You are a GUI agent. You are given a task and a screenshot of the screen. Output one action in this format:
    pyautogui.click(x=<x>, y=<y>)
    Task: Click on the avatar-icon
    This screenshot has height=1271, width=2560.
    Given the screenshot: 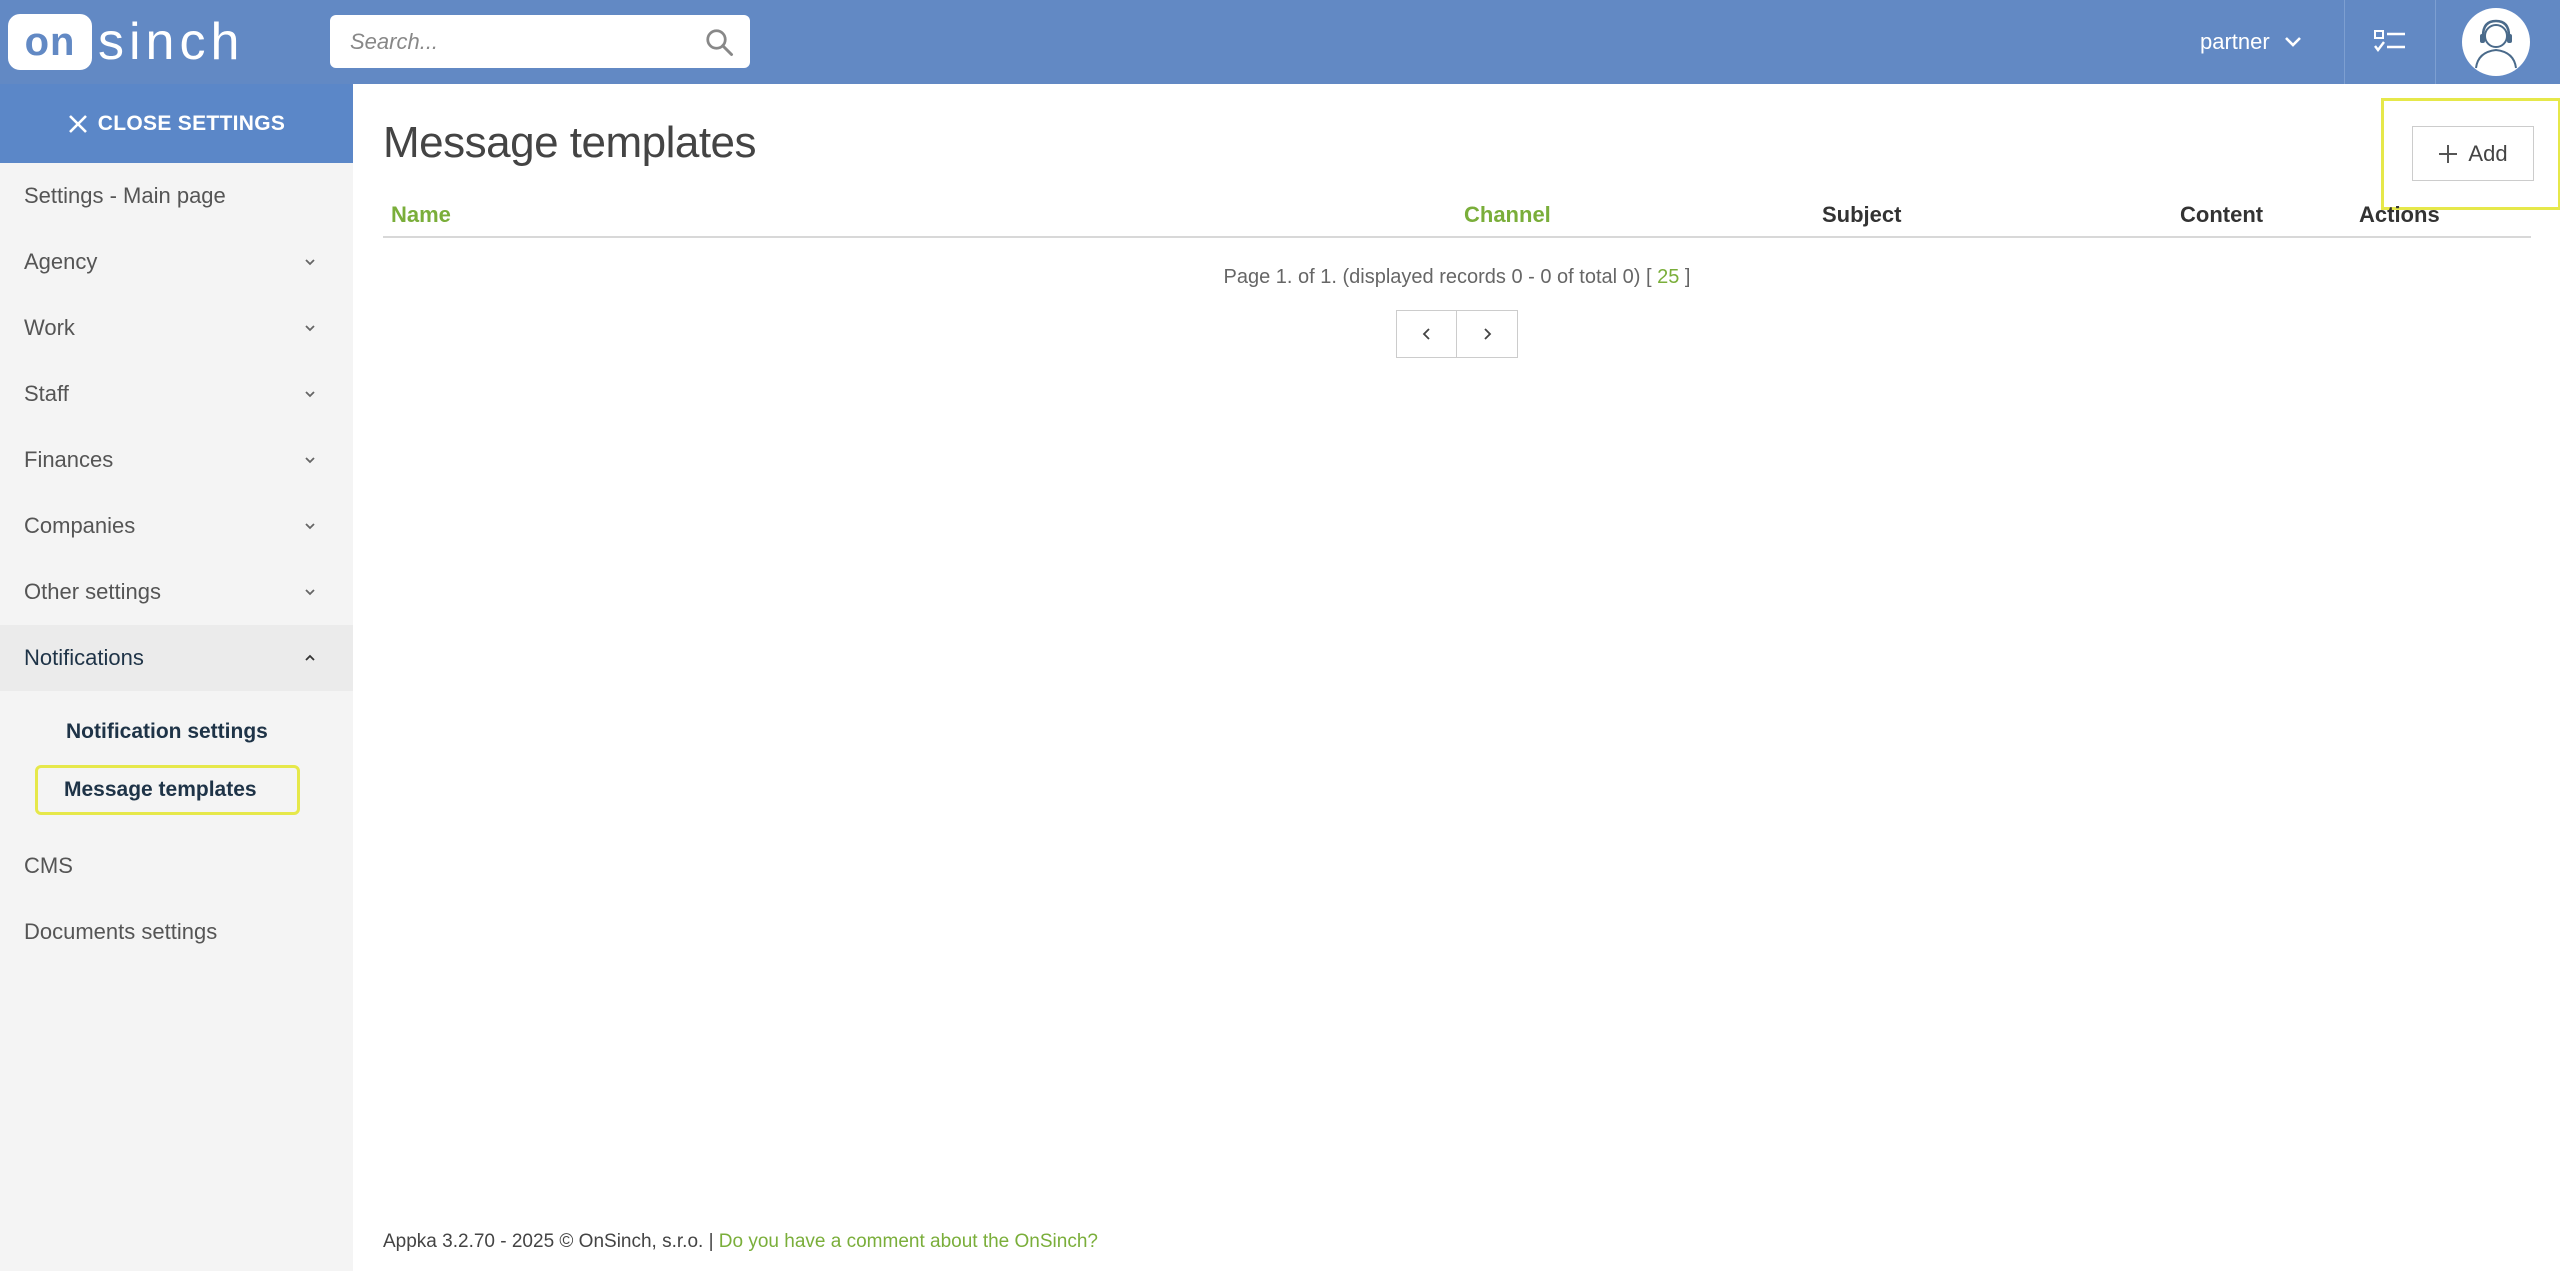 What is the action you would take?
    pyautogui.click(x=2496, y=44)
    